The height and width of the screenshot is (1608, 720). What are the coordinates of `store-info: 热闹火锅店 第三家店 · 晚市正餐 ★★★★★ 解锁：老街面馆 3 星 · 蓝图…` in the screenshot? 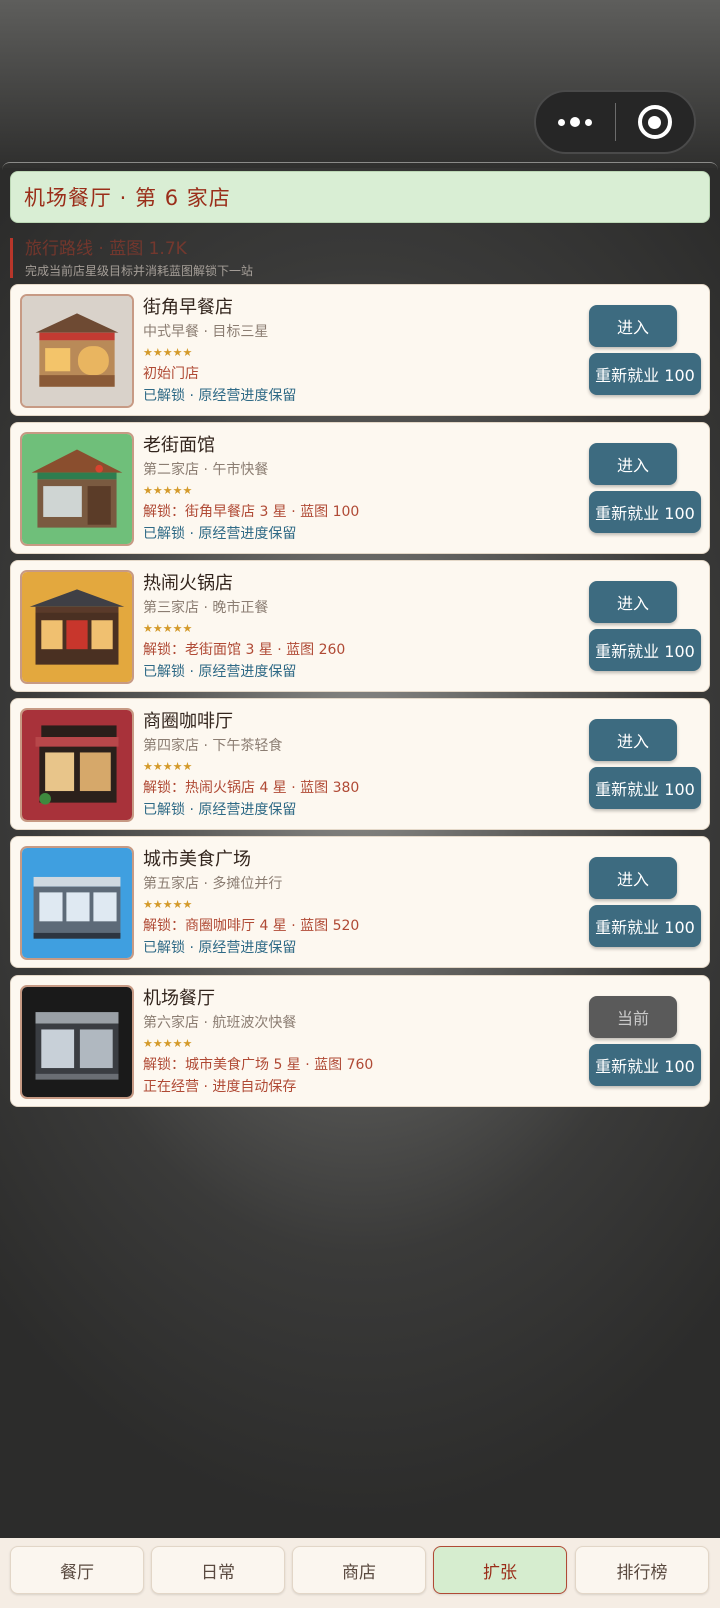 It's located at (363, 627).